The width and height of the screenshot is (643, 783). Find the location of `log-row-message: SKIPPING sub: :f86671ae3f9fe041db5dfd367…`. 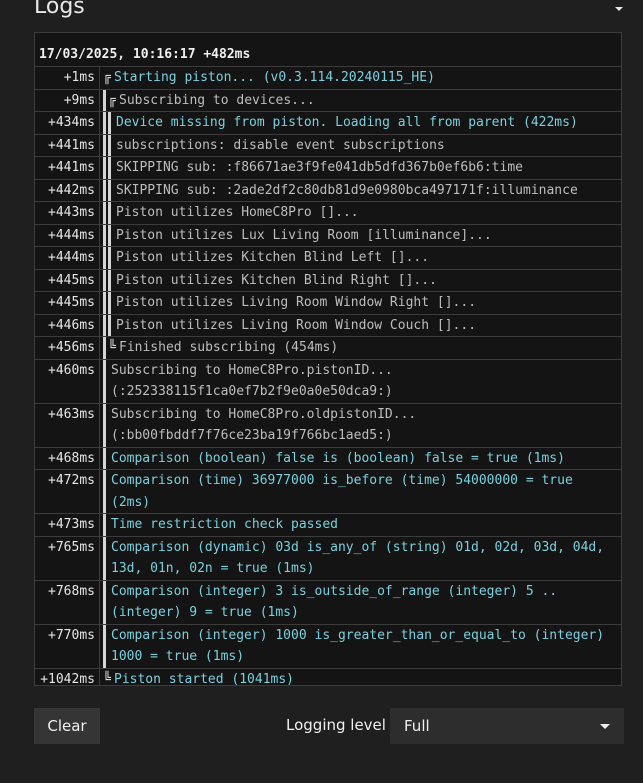

log-row-message: SKIPPING sub: :f86671ae3f9fe041db5dfd367… is located at coordinates (319, 167).